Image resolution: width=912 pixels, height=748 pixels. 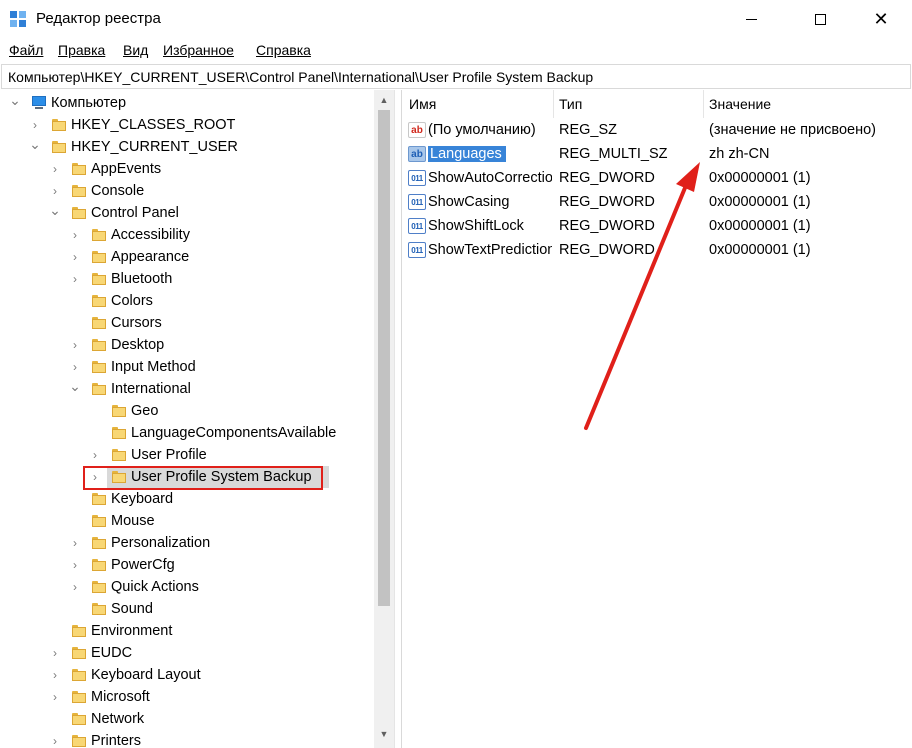 What do you see at coordinates (456, 19) in the screenshot?
I see `title-bar: Редактор реестра ✕` at bounding box center [456, 19].